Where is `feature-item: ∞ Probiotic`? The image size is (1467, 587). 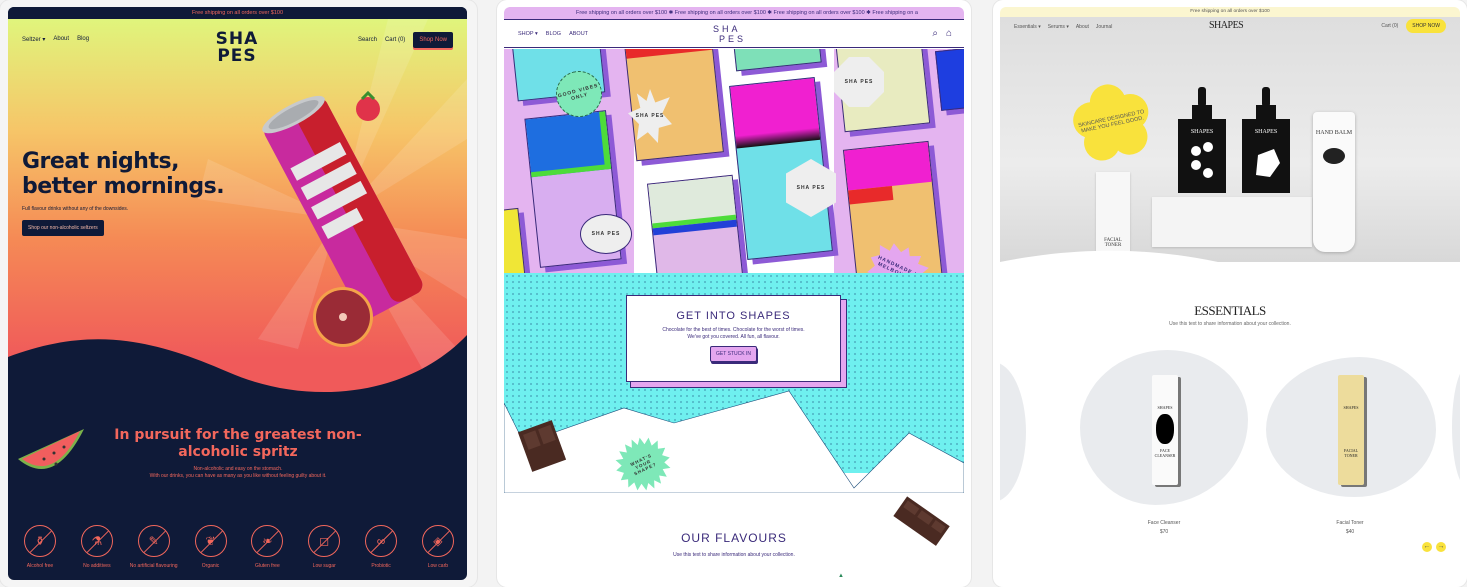 feature-item: ∞ Probiotic is located at coordinates (381, 547).